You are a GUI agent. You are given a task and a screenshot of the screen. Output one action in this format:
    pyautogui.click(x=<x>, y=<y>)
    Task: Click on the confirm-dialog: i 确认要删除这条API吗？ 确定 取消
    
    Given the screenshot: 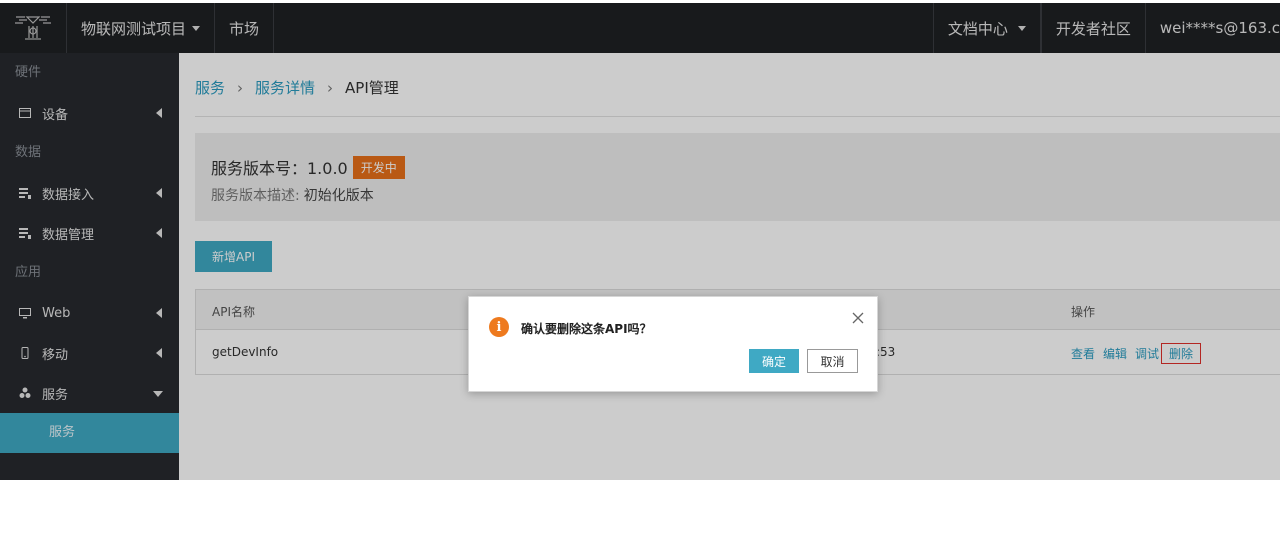 What is the action you would take?
    pyautogui.click(x=673, y=344)
    